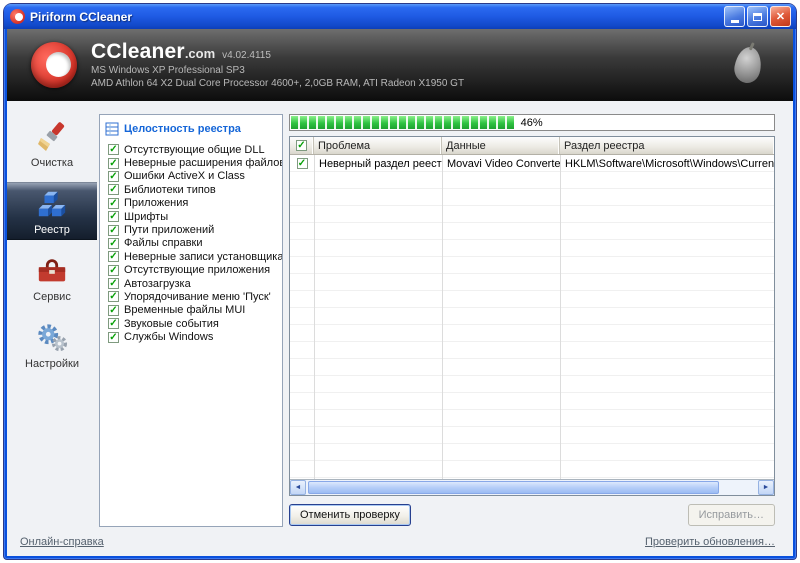  Describe the element at coordinates (157, 283) in the screenshot. I see `checklist-item-label: Автозагрузка` at that location.